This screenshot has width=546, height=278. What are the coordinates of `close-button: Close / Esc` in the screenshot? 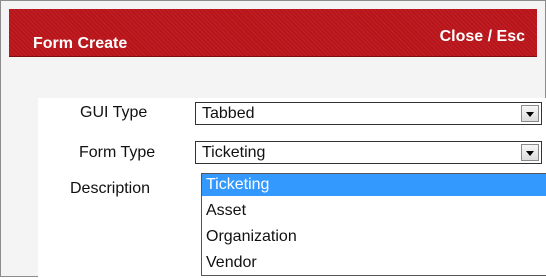 It's located at (482, 37).